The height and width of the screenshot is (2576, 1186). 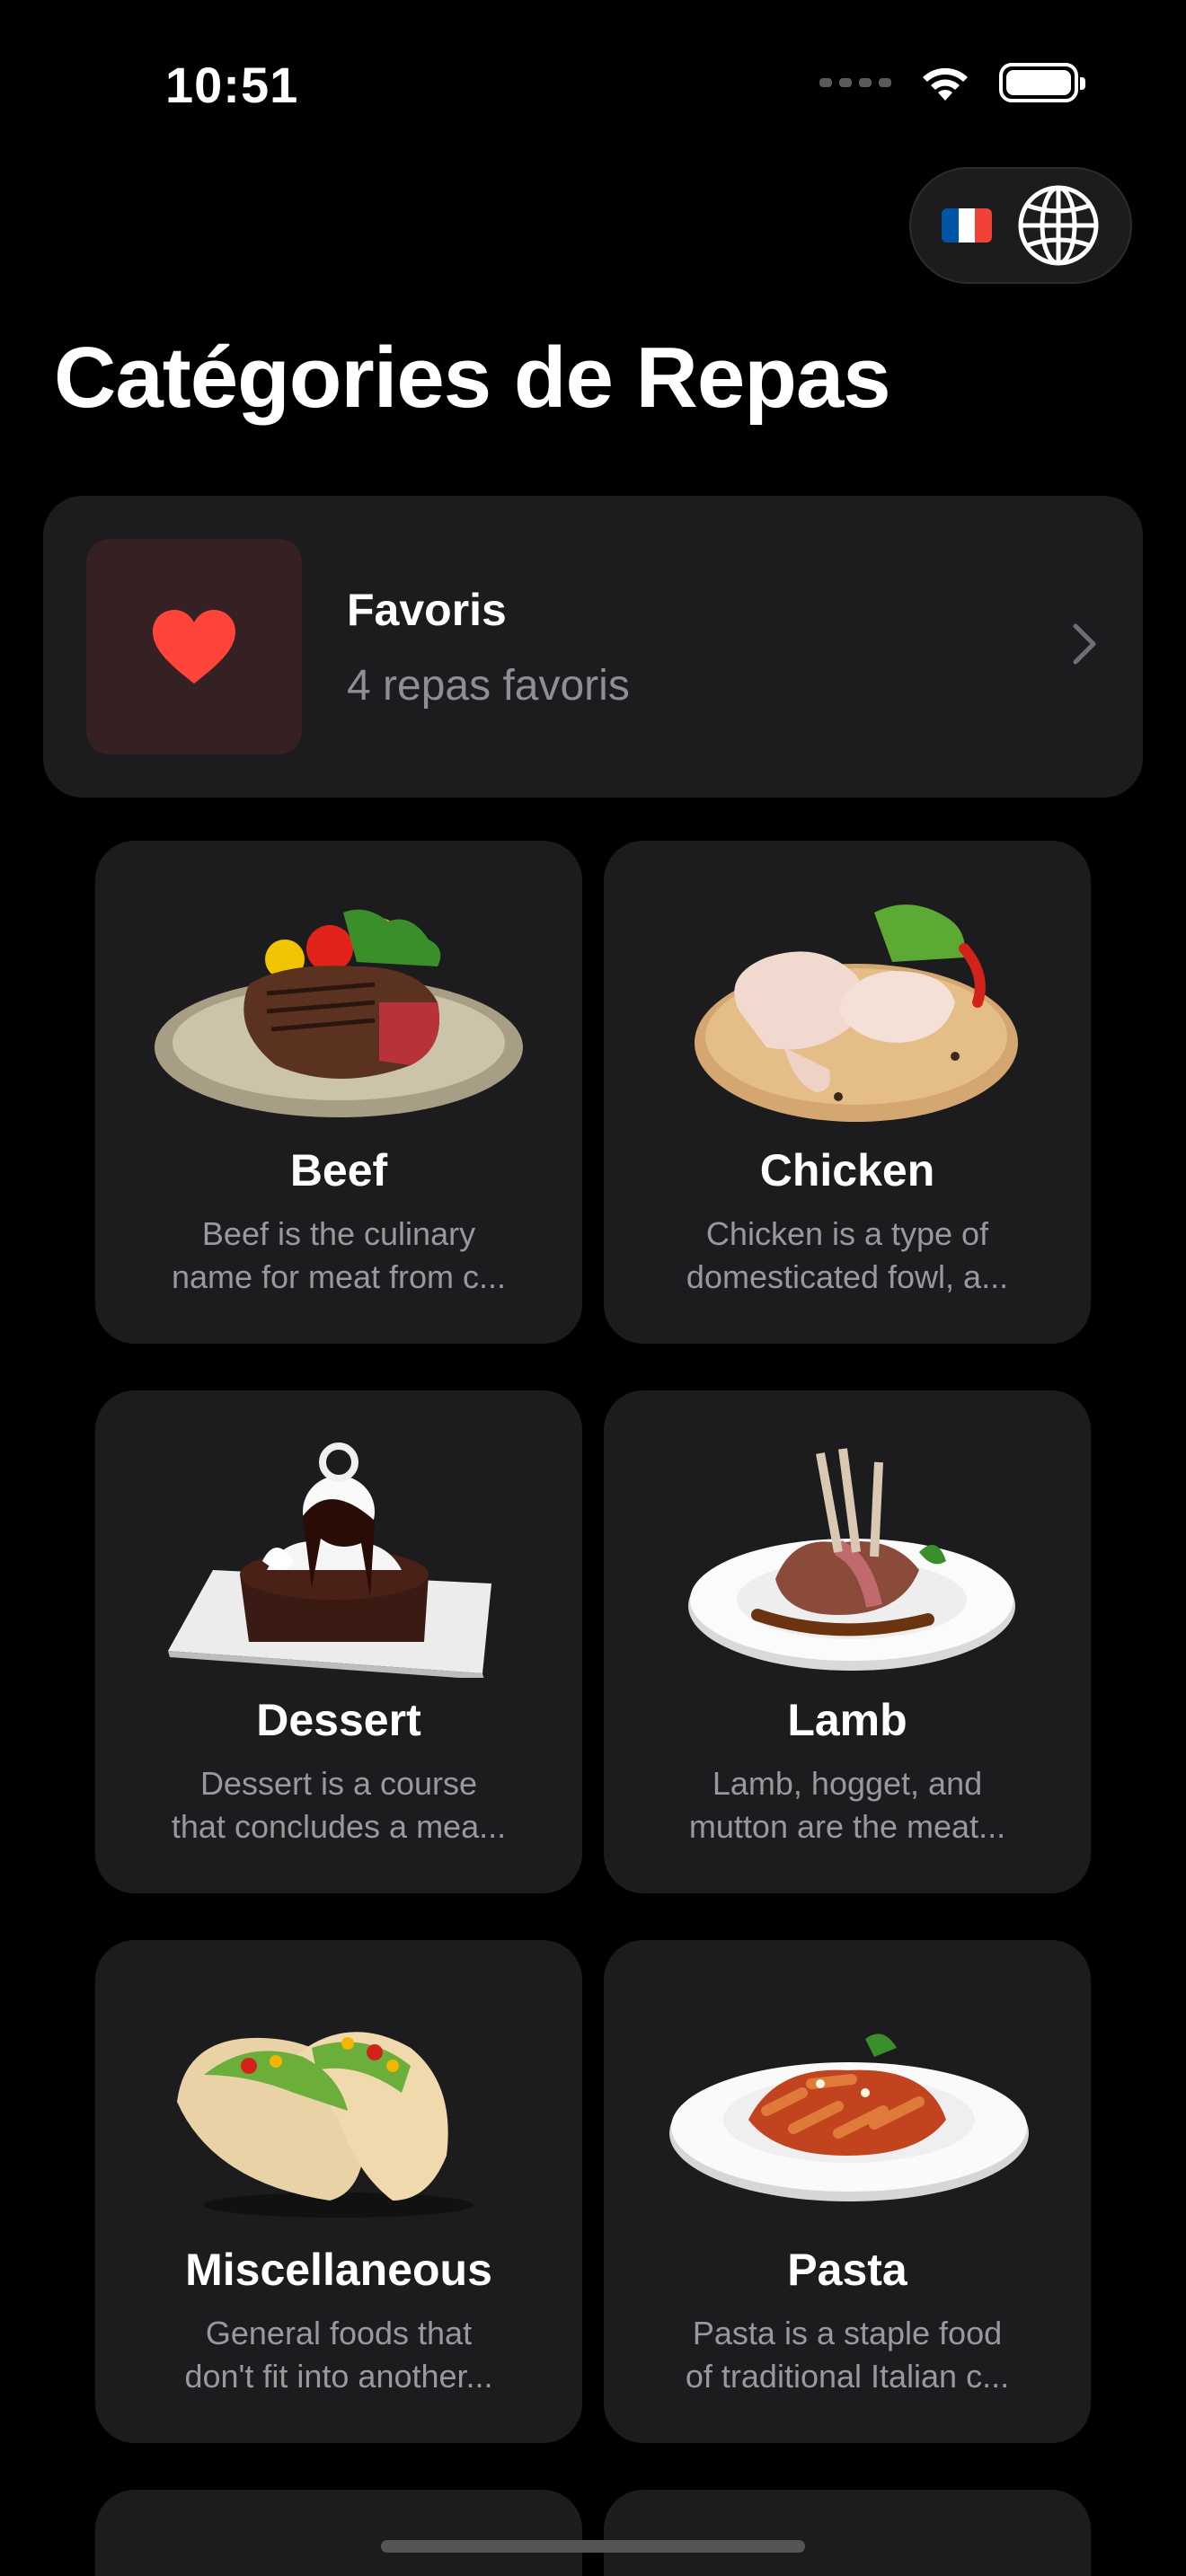 I want to click on favorites-row: Favoris 4 repas favoris, so click(x=593, y=647).